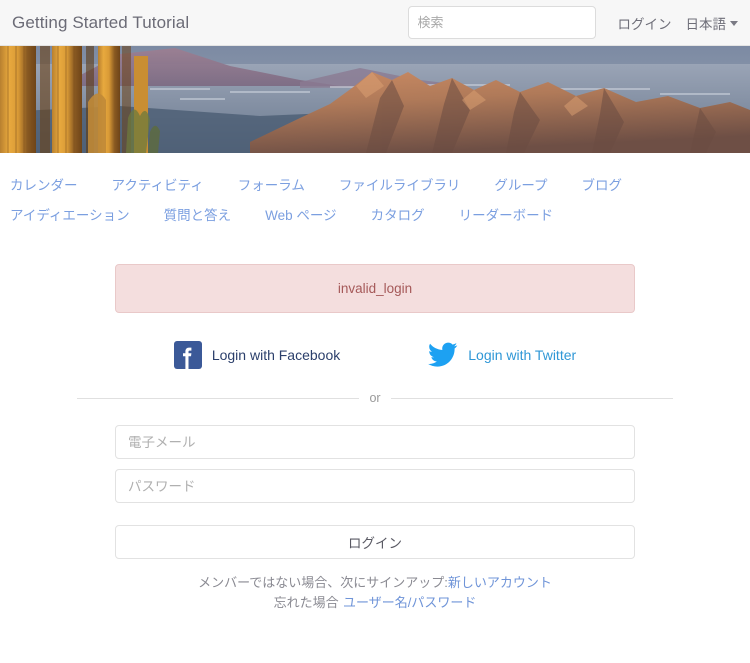  I want to click on twitter-icon, so click(443, 355).